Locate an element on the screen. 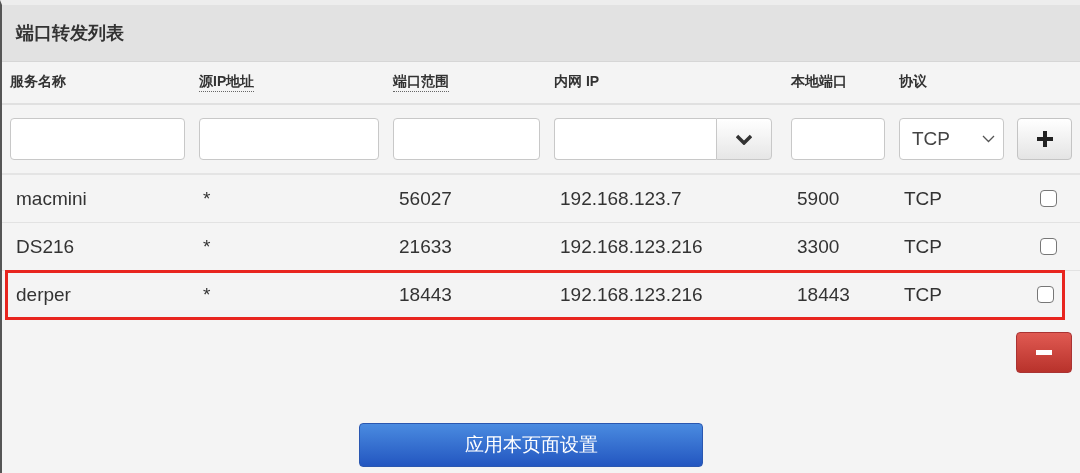 The image size is (1080, 473). service-name-field is located at coordinates (97, 139).